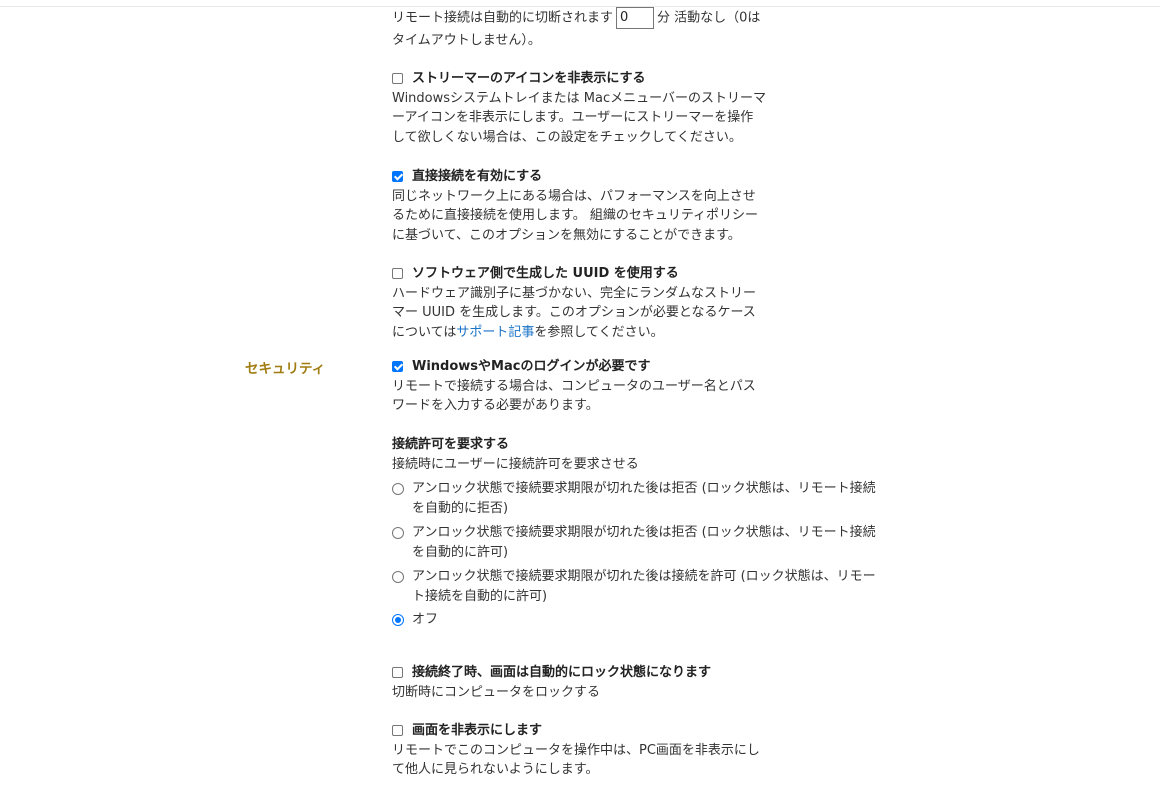 This screenshot has width=1160, height=785. I want to click on permission-option-2-radio, so click(398, 533).